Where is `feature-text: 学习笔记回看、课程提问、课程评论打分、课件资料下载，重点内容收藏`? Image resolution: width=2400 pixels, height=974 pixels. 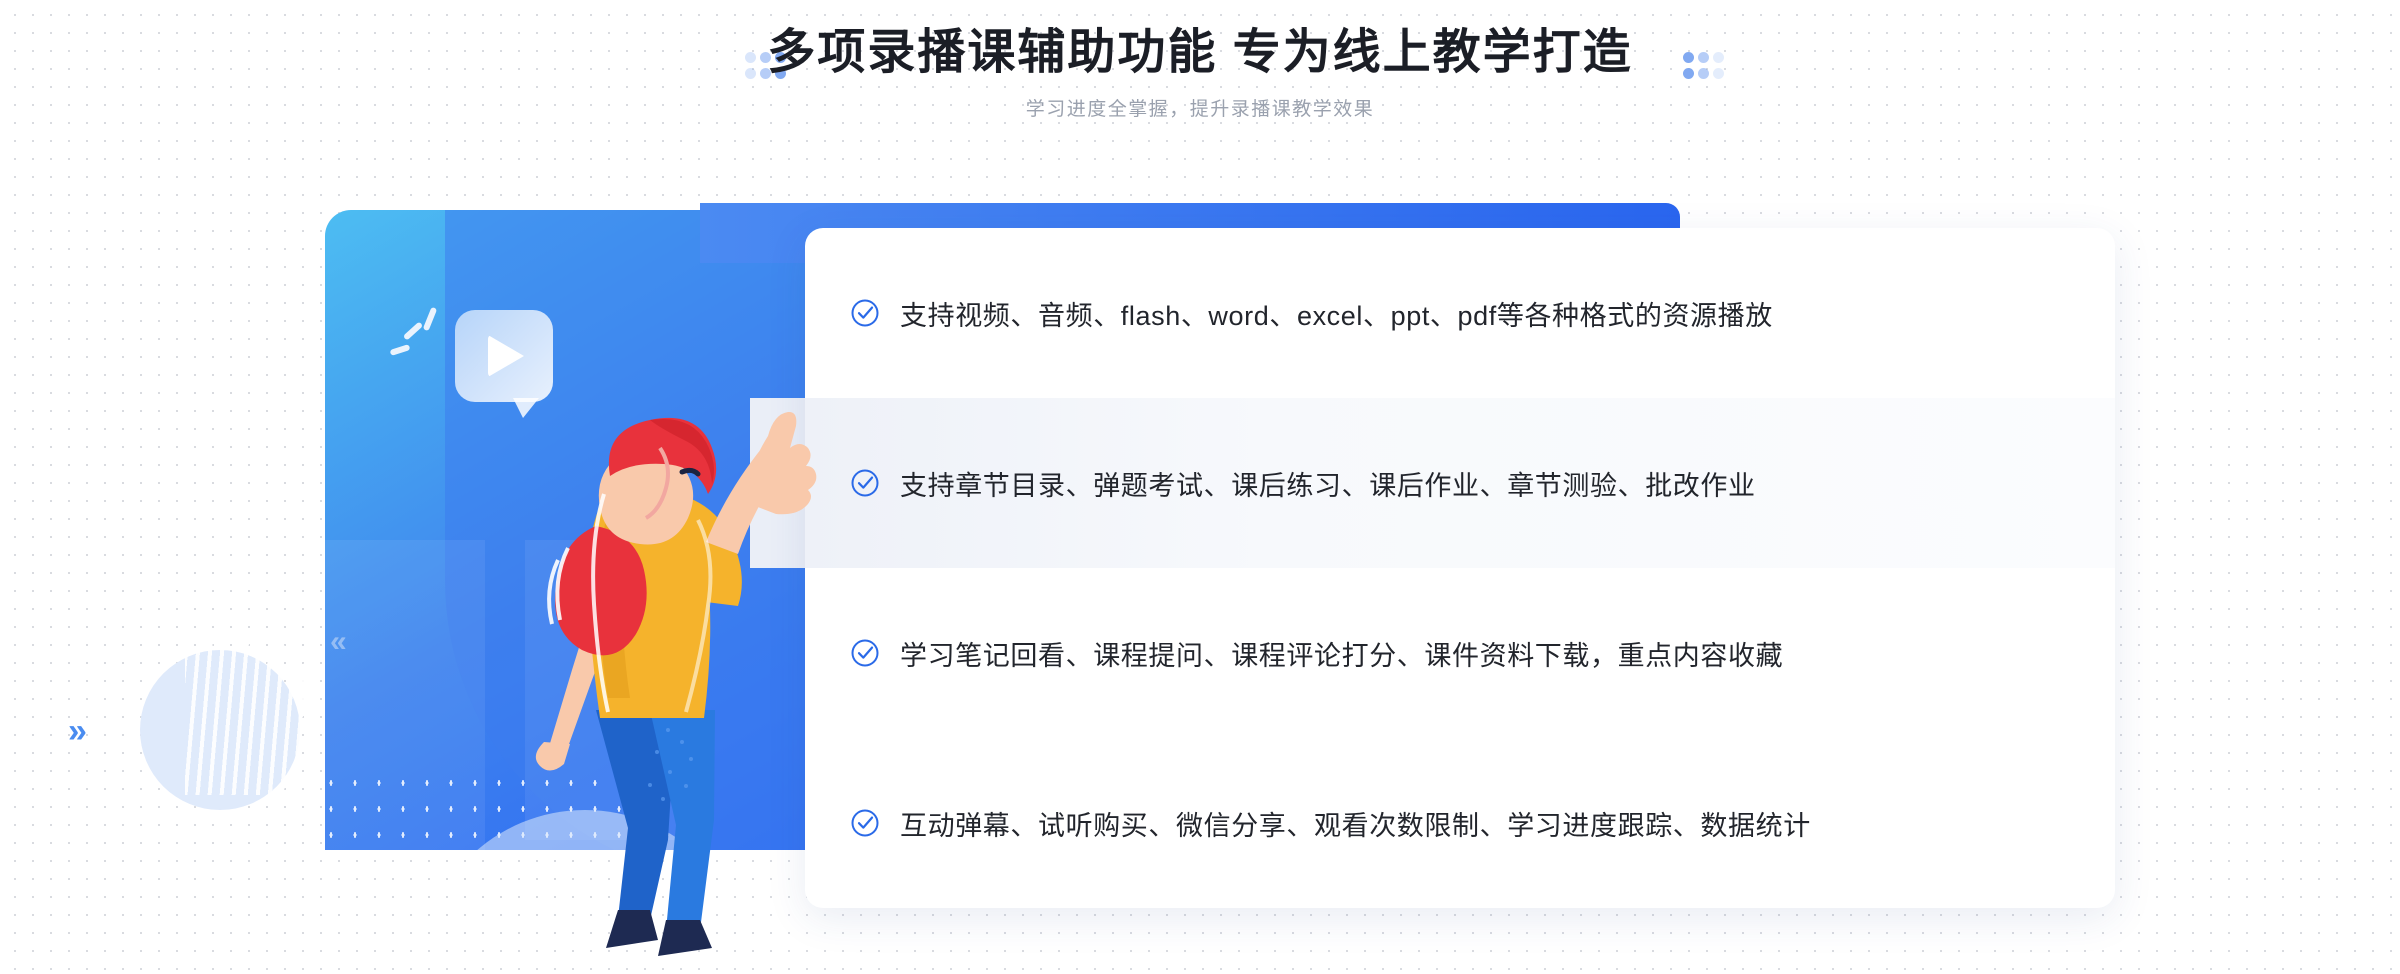 feature-text: 学习笔记回看、课程提问、课程评论打分、课件资料下载，重点内容收藏 is located at coordinates (1342, 655).